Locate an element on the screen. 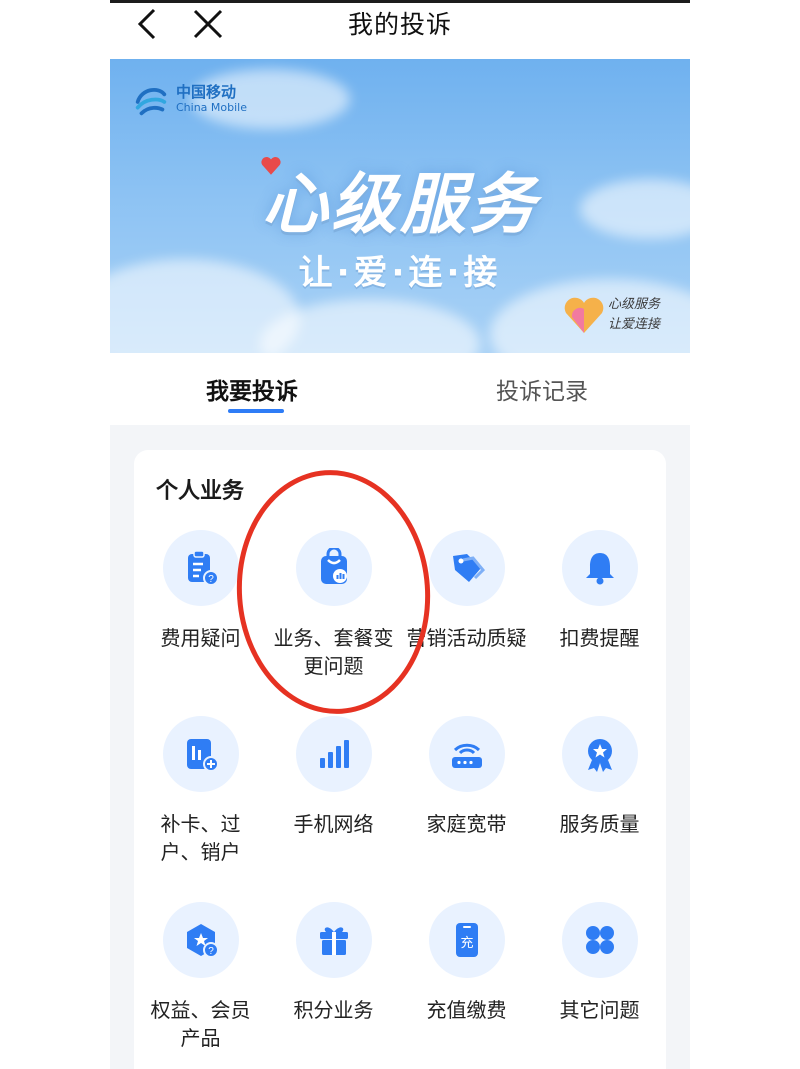 The width and height of the screenshot is (800, 1069). item-label: 家庭宽带 is located at coordinates (466, 824).